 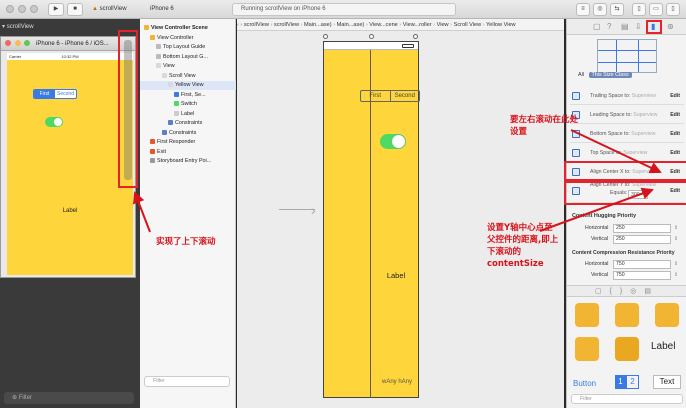 What do you see at coordinates (523, 246) in the screenshot?
I see `note-center-y: 设置Y轴中心点至父控件的距离,即上下滚动的contentSize` at bounding box center [523, 246].